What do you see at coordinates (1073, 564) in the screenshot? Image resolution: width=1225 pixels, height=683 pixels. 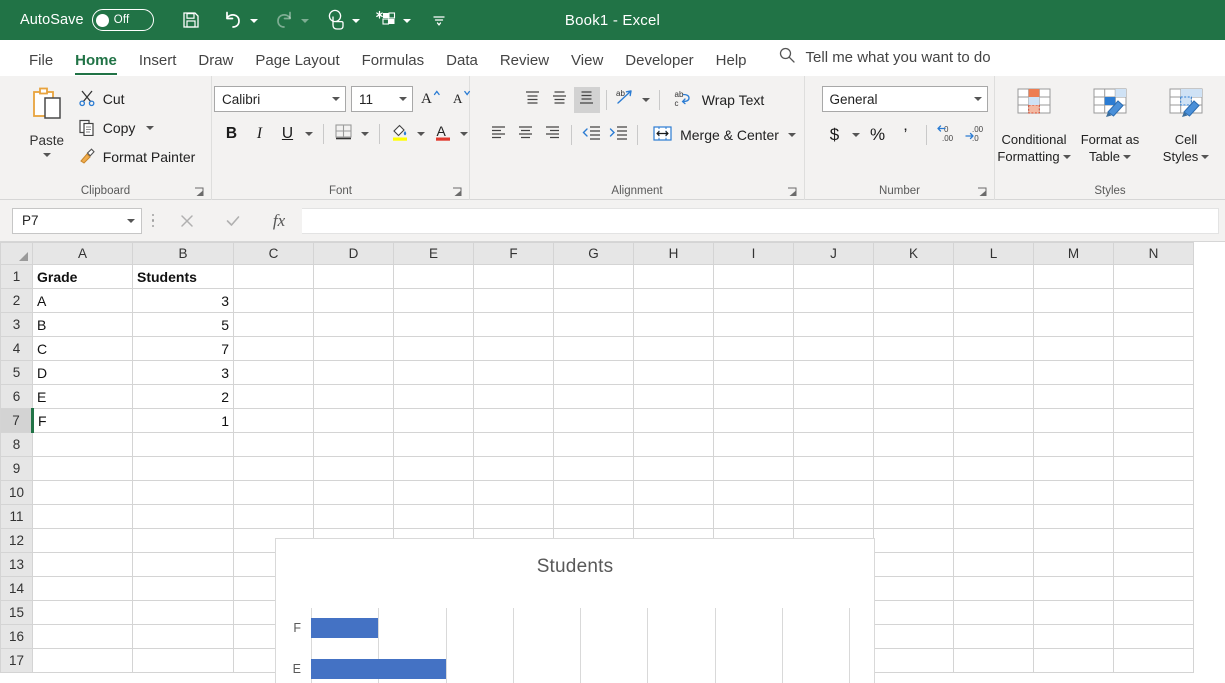 I see `cell-M13` at bounding box center [1073, 564].